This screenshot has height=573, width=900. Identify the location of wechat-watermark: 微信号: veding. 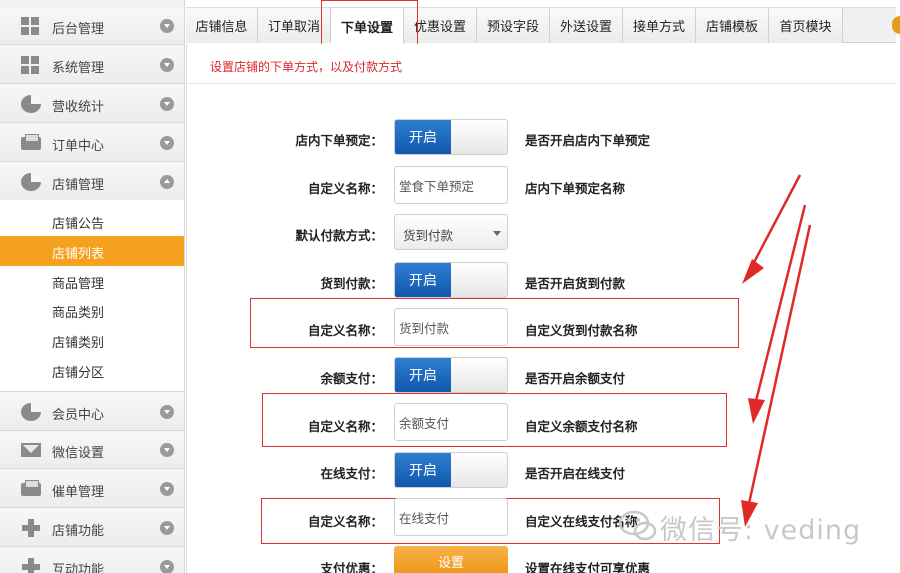
(748, 526).